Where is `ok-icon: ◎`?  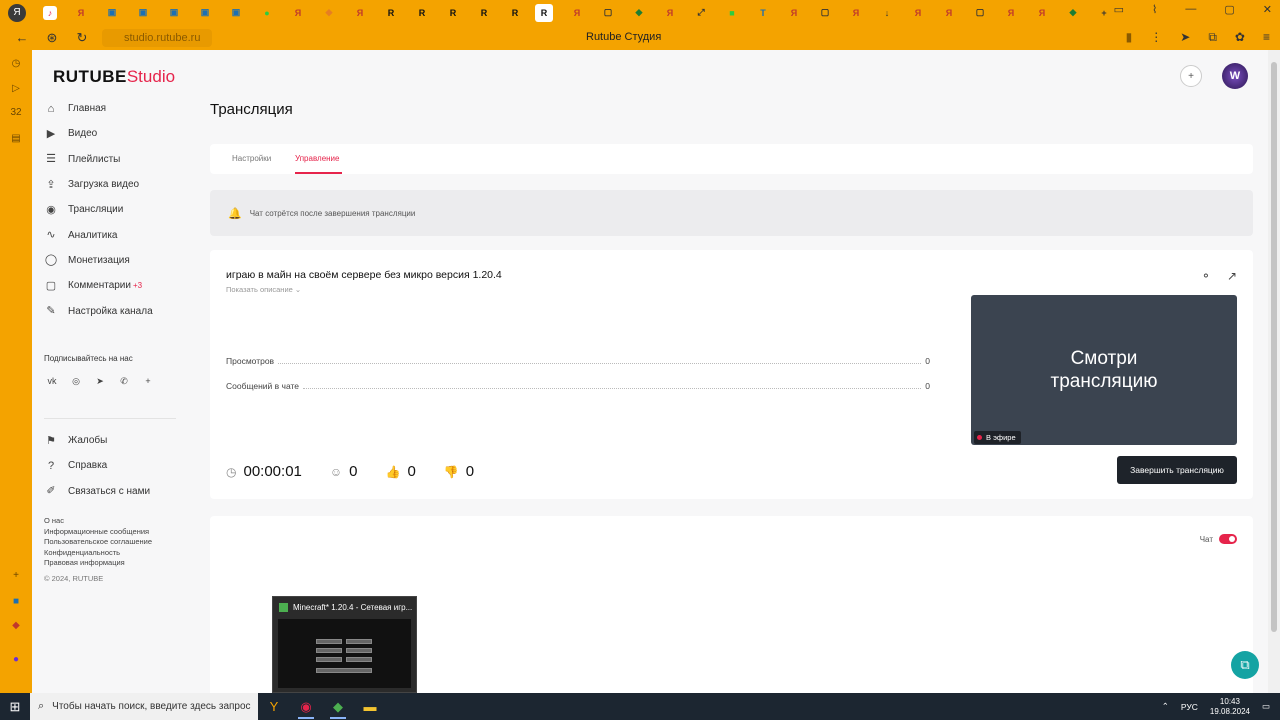 ok-icon: ◎ is located at coordinates (76, 381).